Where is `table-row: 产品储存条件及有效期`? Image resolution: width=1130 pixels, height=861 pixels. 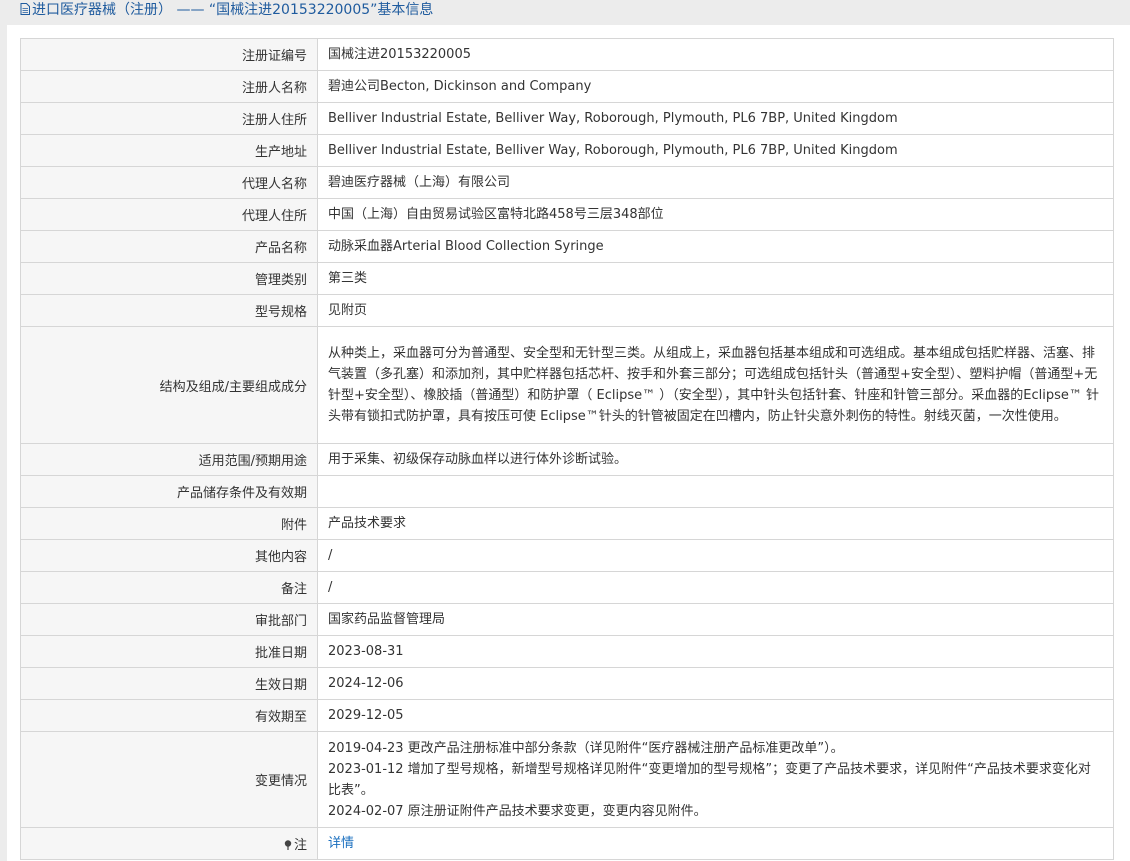 table-row: 产品储存条件及有效期 is located at coordinates (567, 491).